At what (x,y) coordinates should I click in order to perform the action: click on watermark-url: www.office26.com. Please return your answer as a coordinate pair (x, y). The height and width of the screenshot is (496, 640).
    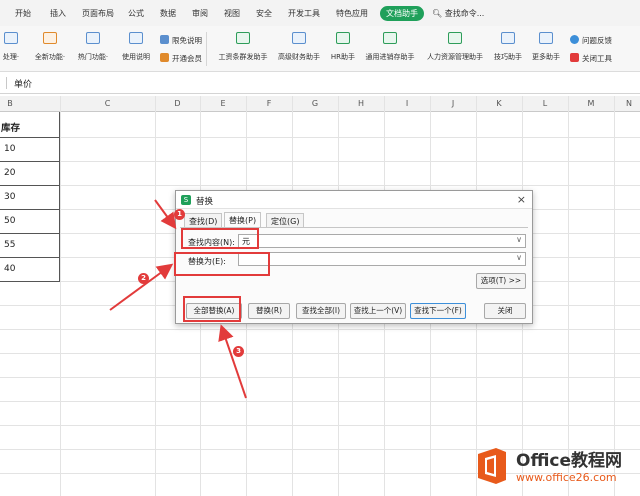
    Looking at the image, I should click on (566, 477).